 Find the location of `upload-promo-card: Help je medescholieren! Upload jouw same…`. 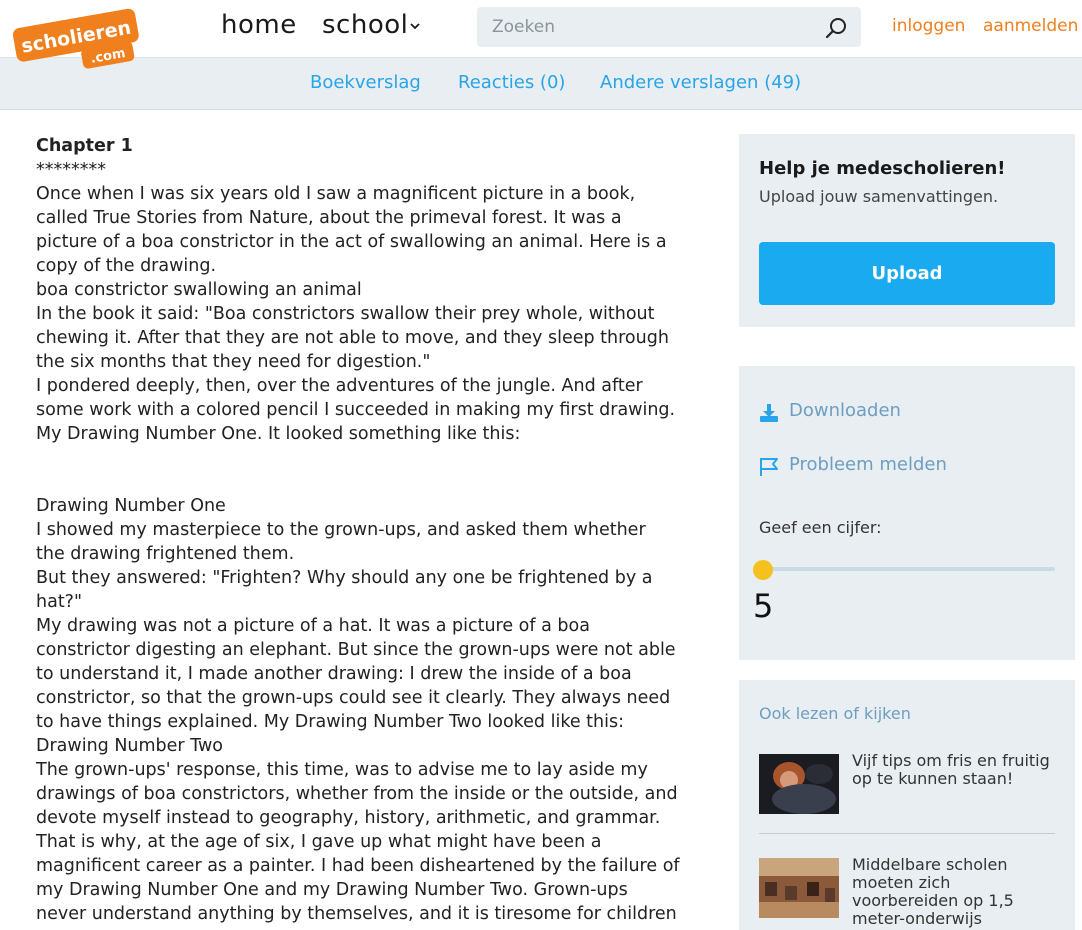

upload-promo-card: Help je medescholieren! Upload jouw same… is located at coordinates (907, 230).